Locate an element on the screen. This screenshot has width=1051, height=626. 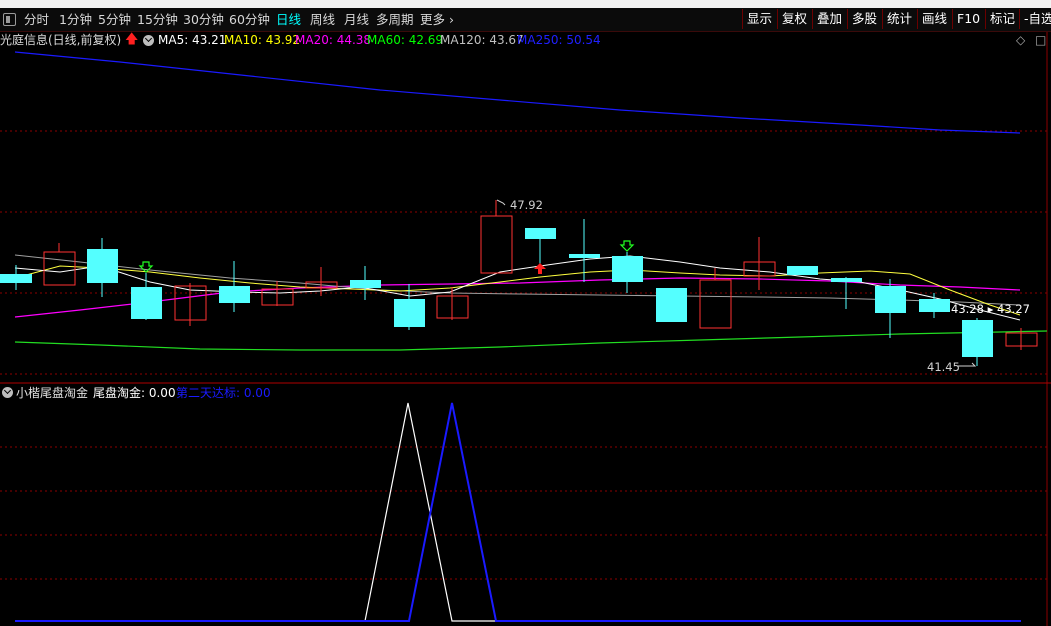
ma60-line is located at coordinates (531, 340).